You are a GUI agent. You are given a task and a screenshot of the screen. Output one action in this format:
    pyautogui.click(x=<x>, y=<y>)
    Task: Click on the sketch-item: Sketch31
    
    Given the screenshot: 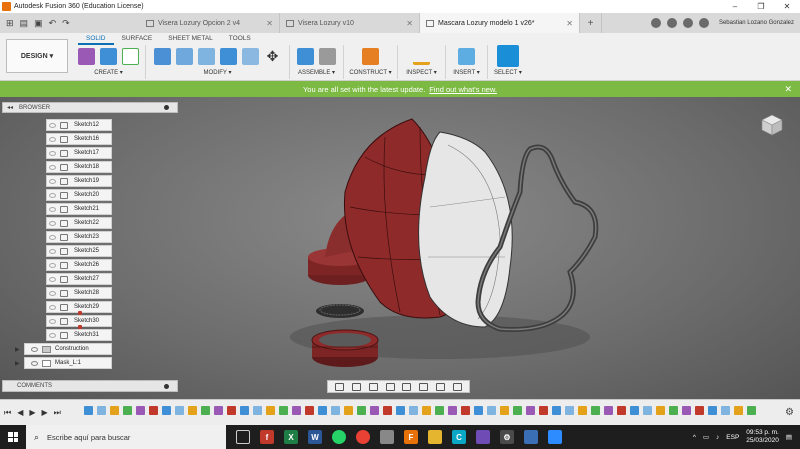 What is the action you would take?
    pyautogui.click(x=79, y=335)
    